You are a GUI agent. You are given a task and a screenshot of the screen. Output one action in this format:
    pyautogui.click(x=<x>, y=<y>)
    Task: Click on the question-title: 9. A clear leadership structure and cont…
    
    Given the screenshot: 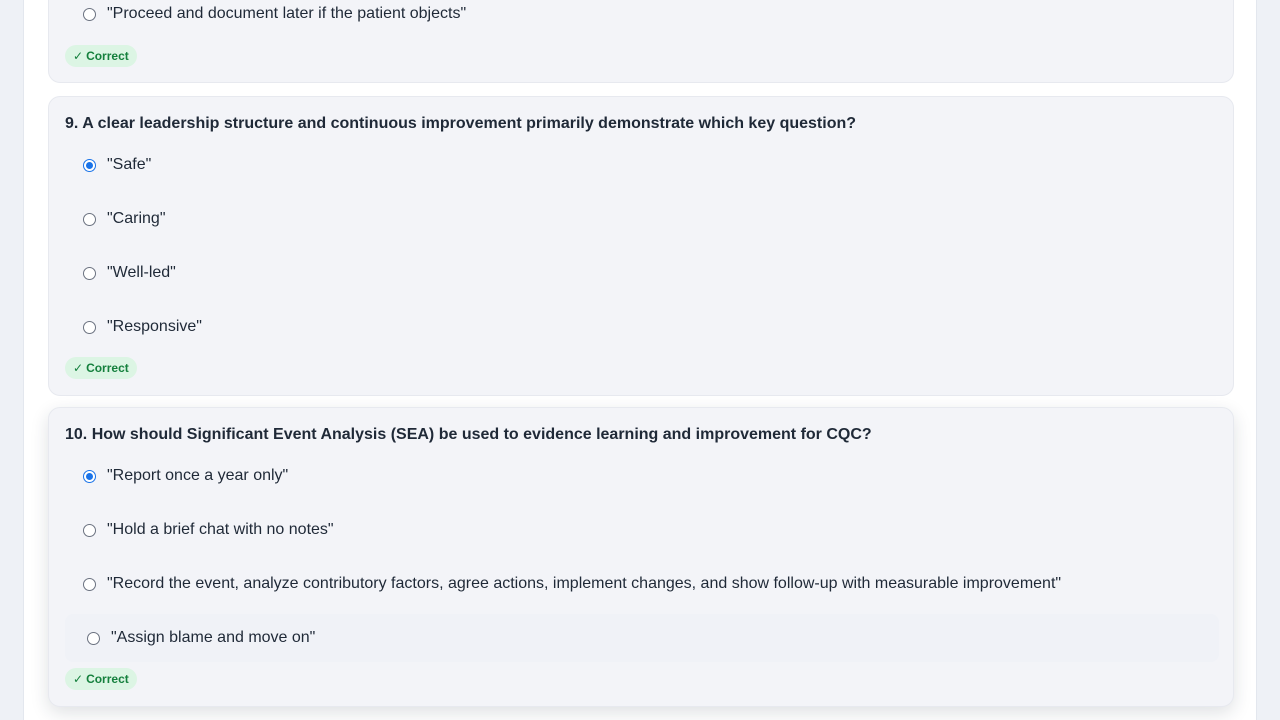 What is the action you would take?
    pyautogui.click(x=461, y=123)
    